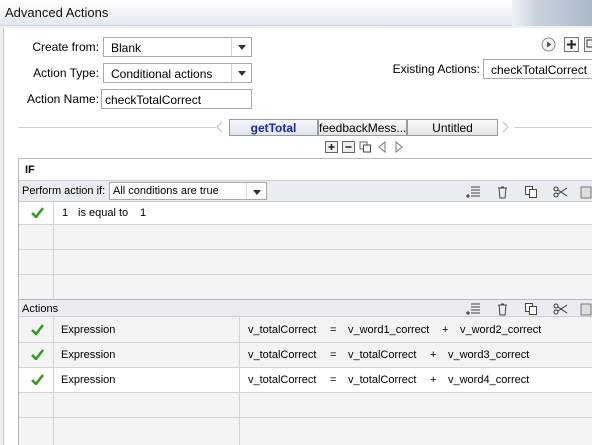 Image resolution: width=592 pixels, height=445 pixels. I want to click on action-operand-a: v_word1_correct, so click(388, 330).